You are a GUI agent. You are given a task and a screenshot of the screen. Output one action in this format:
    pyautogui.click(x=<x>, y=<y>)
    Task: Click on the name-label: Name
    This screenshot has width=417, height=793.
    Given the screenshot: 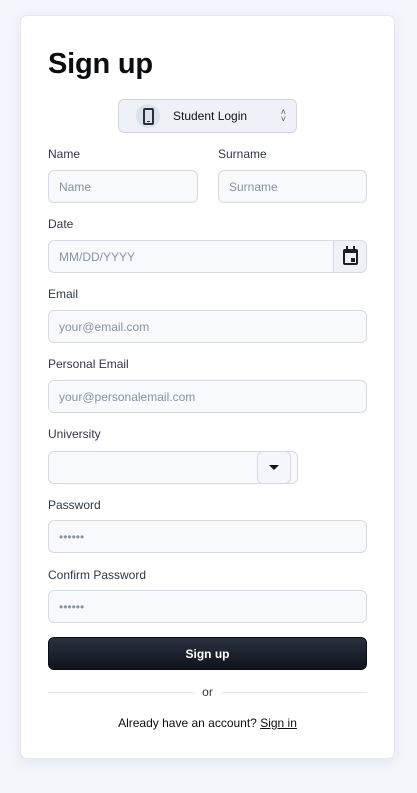 What is the action you would take?
    pyautogui.click(x=64, y=154)
    